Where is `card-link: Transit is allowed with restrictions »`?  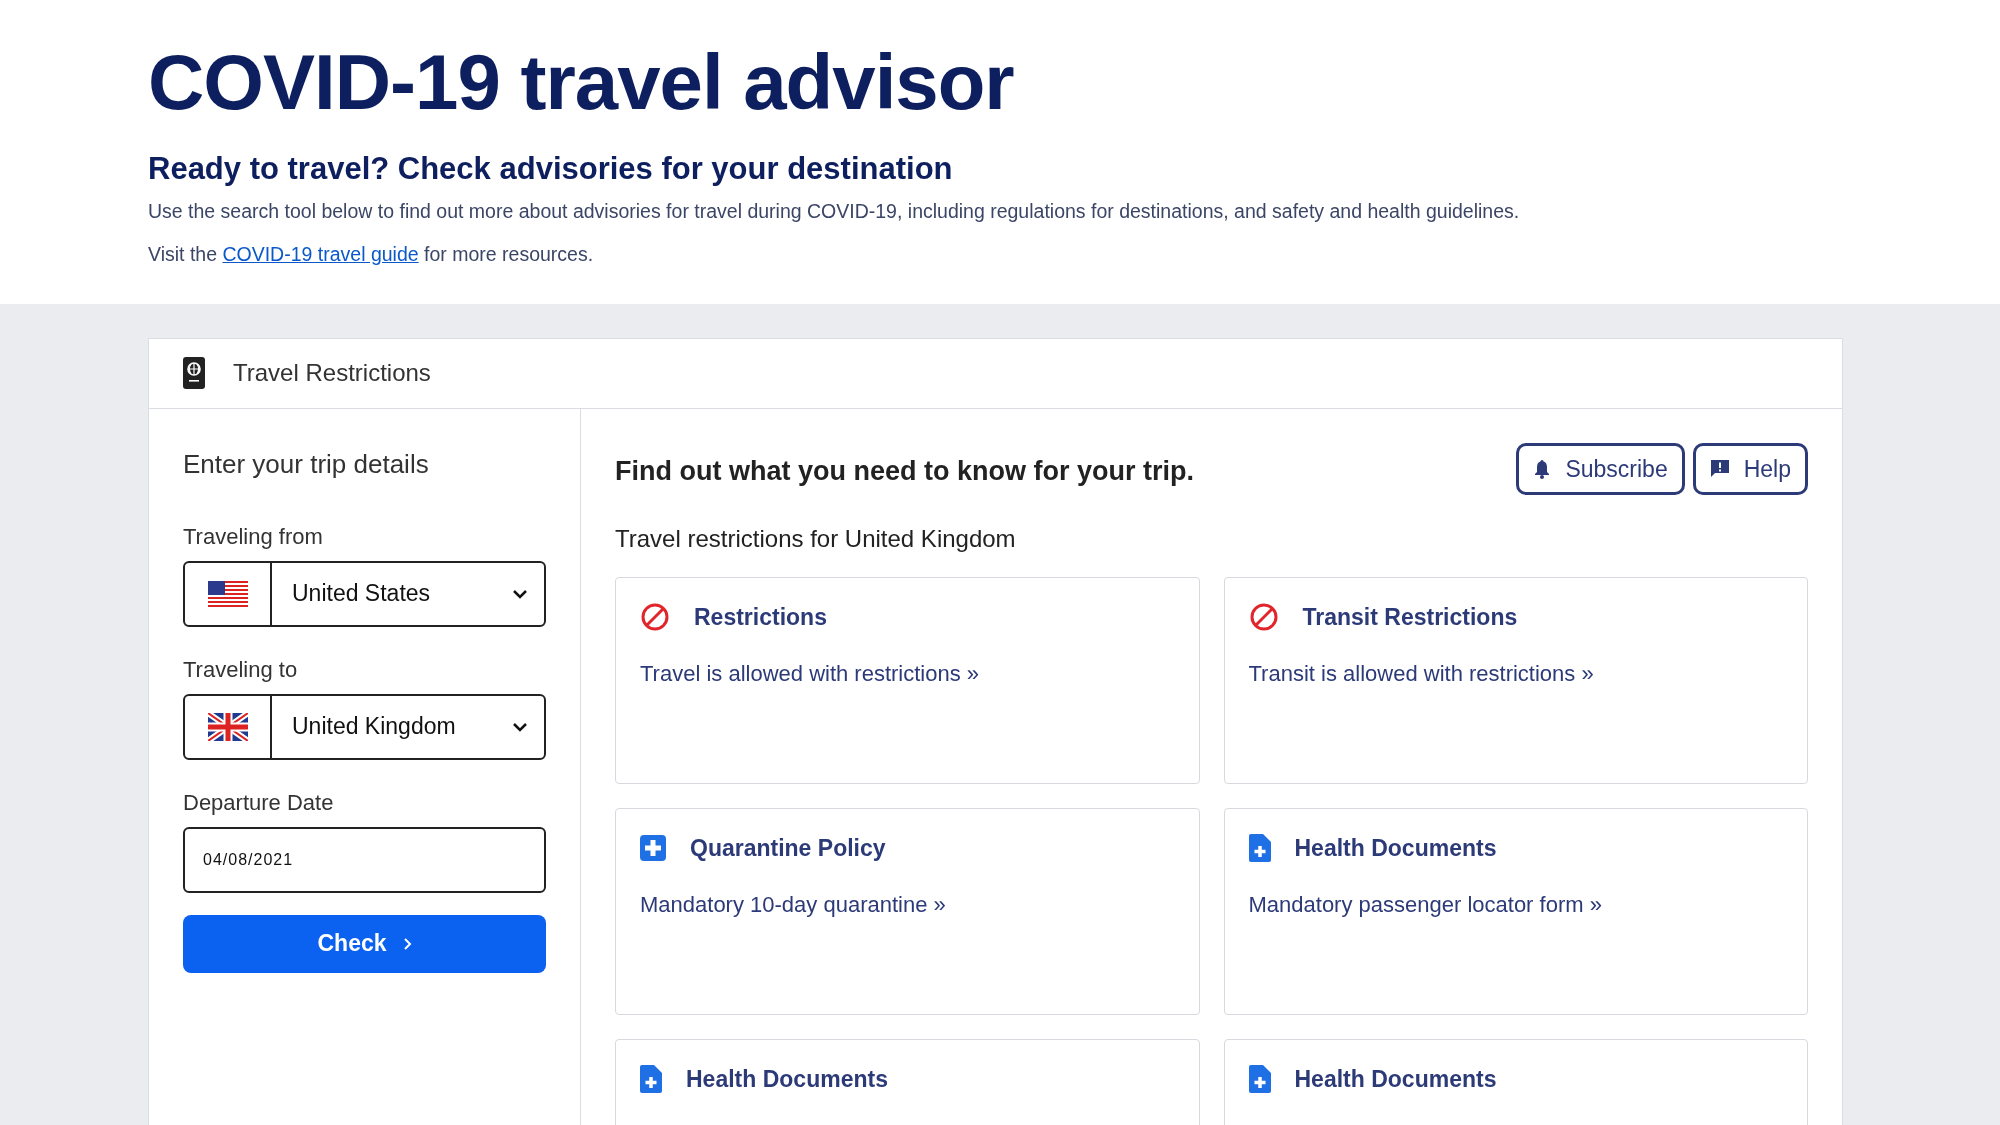
card-link: Transit is allowed with restrictions » is located at coordinates (1515, 673).